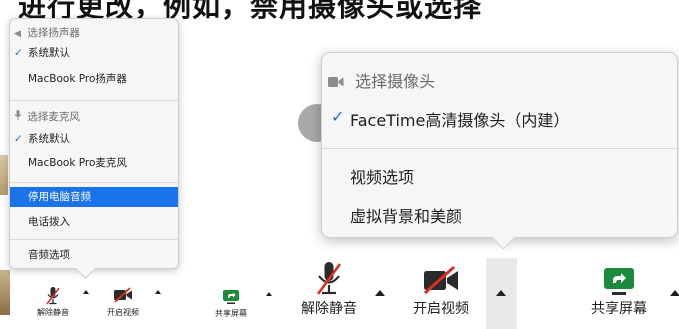 The image size is (679, 329). I want to click on camera-icon, so click(336, 82).